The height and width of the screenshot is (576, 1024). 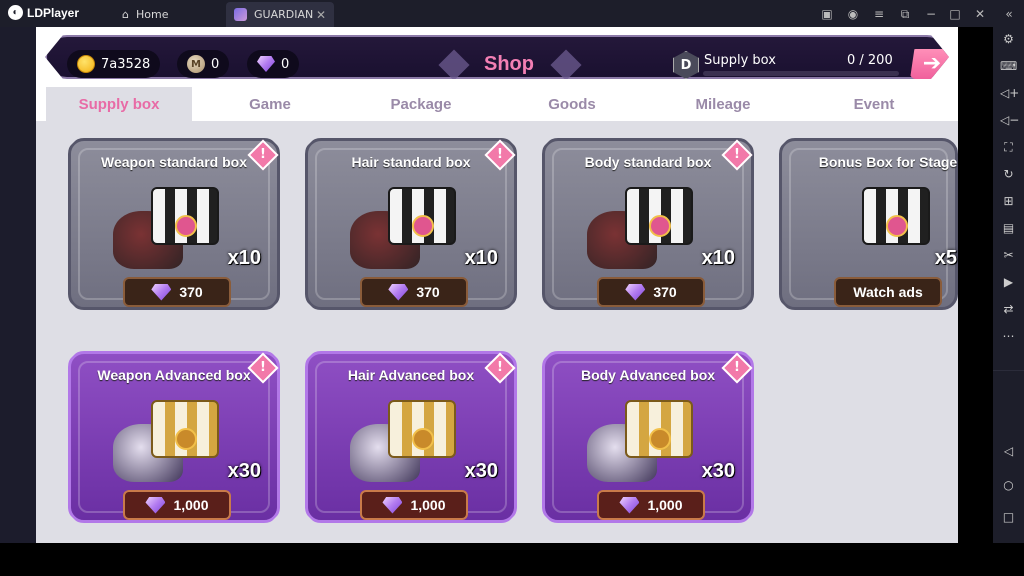 What do you see at coordinates (152, 14) in the screenshot?
I see `emulator-tab-home-label: Home` at bounding box center [152, 14].